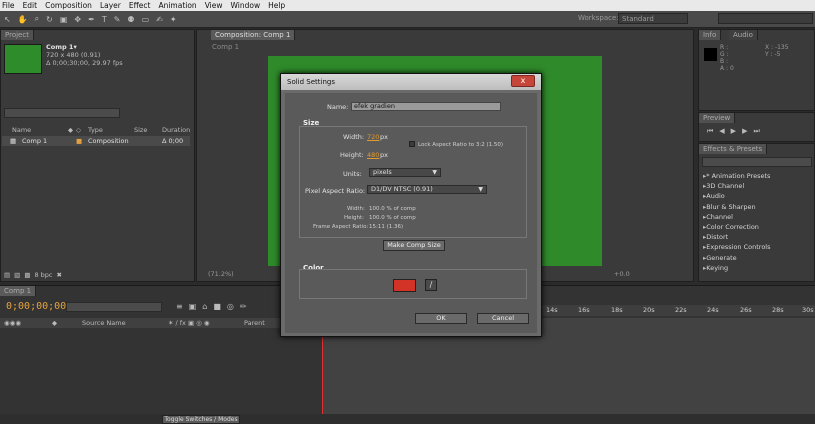  I want to click on effect-category: Keying, so click(756, 268).